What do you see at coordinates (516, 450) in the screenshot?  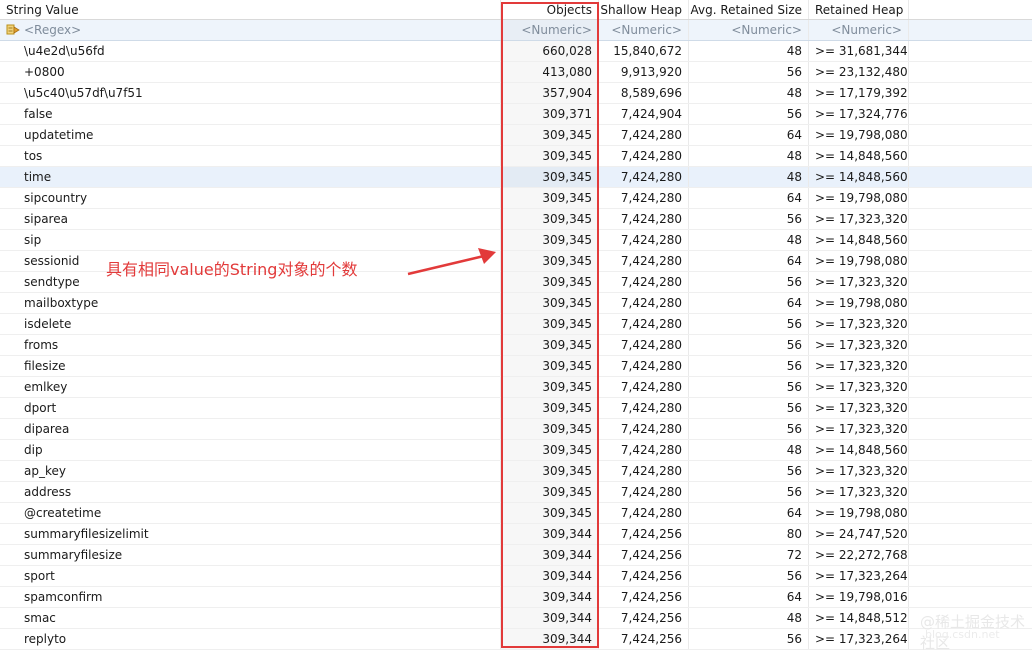 I see `table-row: dip 309,345 7,424,280 48 >= 14,848,560` at bounding box center [516, 450].